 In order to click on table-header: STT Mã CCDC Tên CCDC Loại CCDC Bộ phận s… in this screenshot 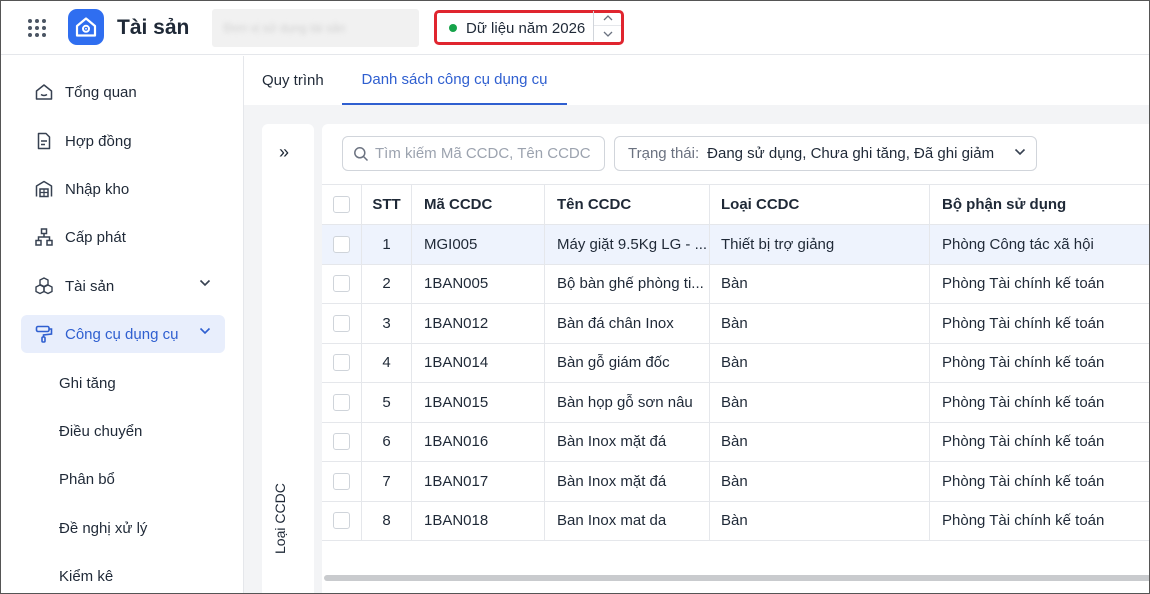, I will do `click(735, 204)`.